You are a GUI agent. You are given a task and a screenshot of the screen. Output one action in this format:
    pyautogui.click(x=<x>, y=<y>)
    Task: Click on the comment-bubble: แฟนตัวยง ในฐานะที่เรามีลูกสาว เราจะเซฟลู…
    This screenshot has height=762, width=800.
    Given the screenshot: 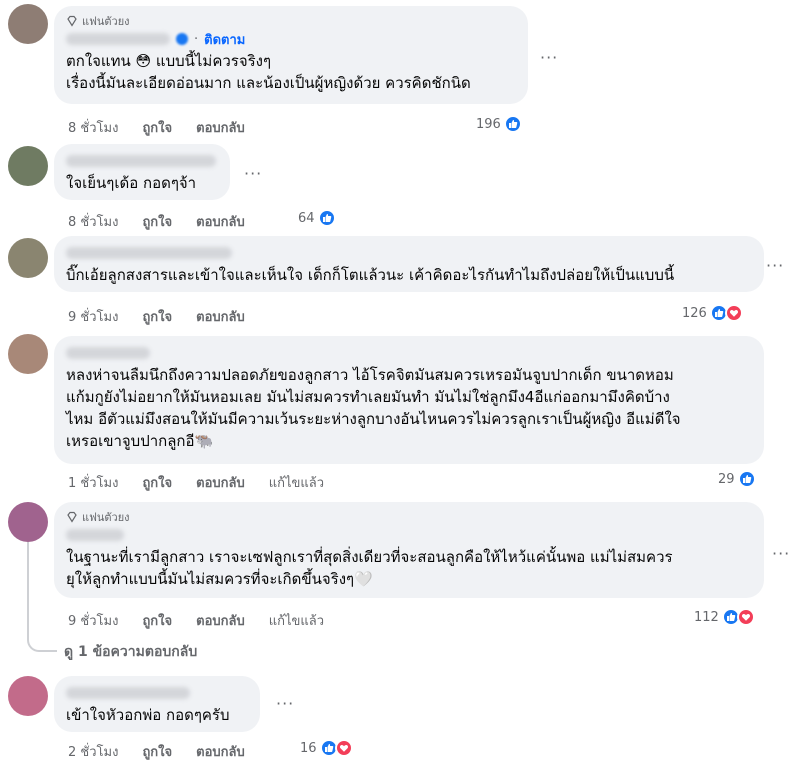 What is the action you would take?
    pyautogui.click(x=409, y=550)
    